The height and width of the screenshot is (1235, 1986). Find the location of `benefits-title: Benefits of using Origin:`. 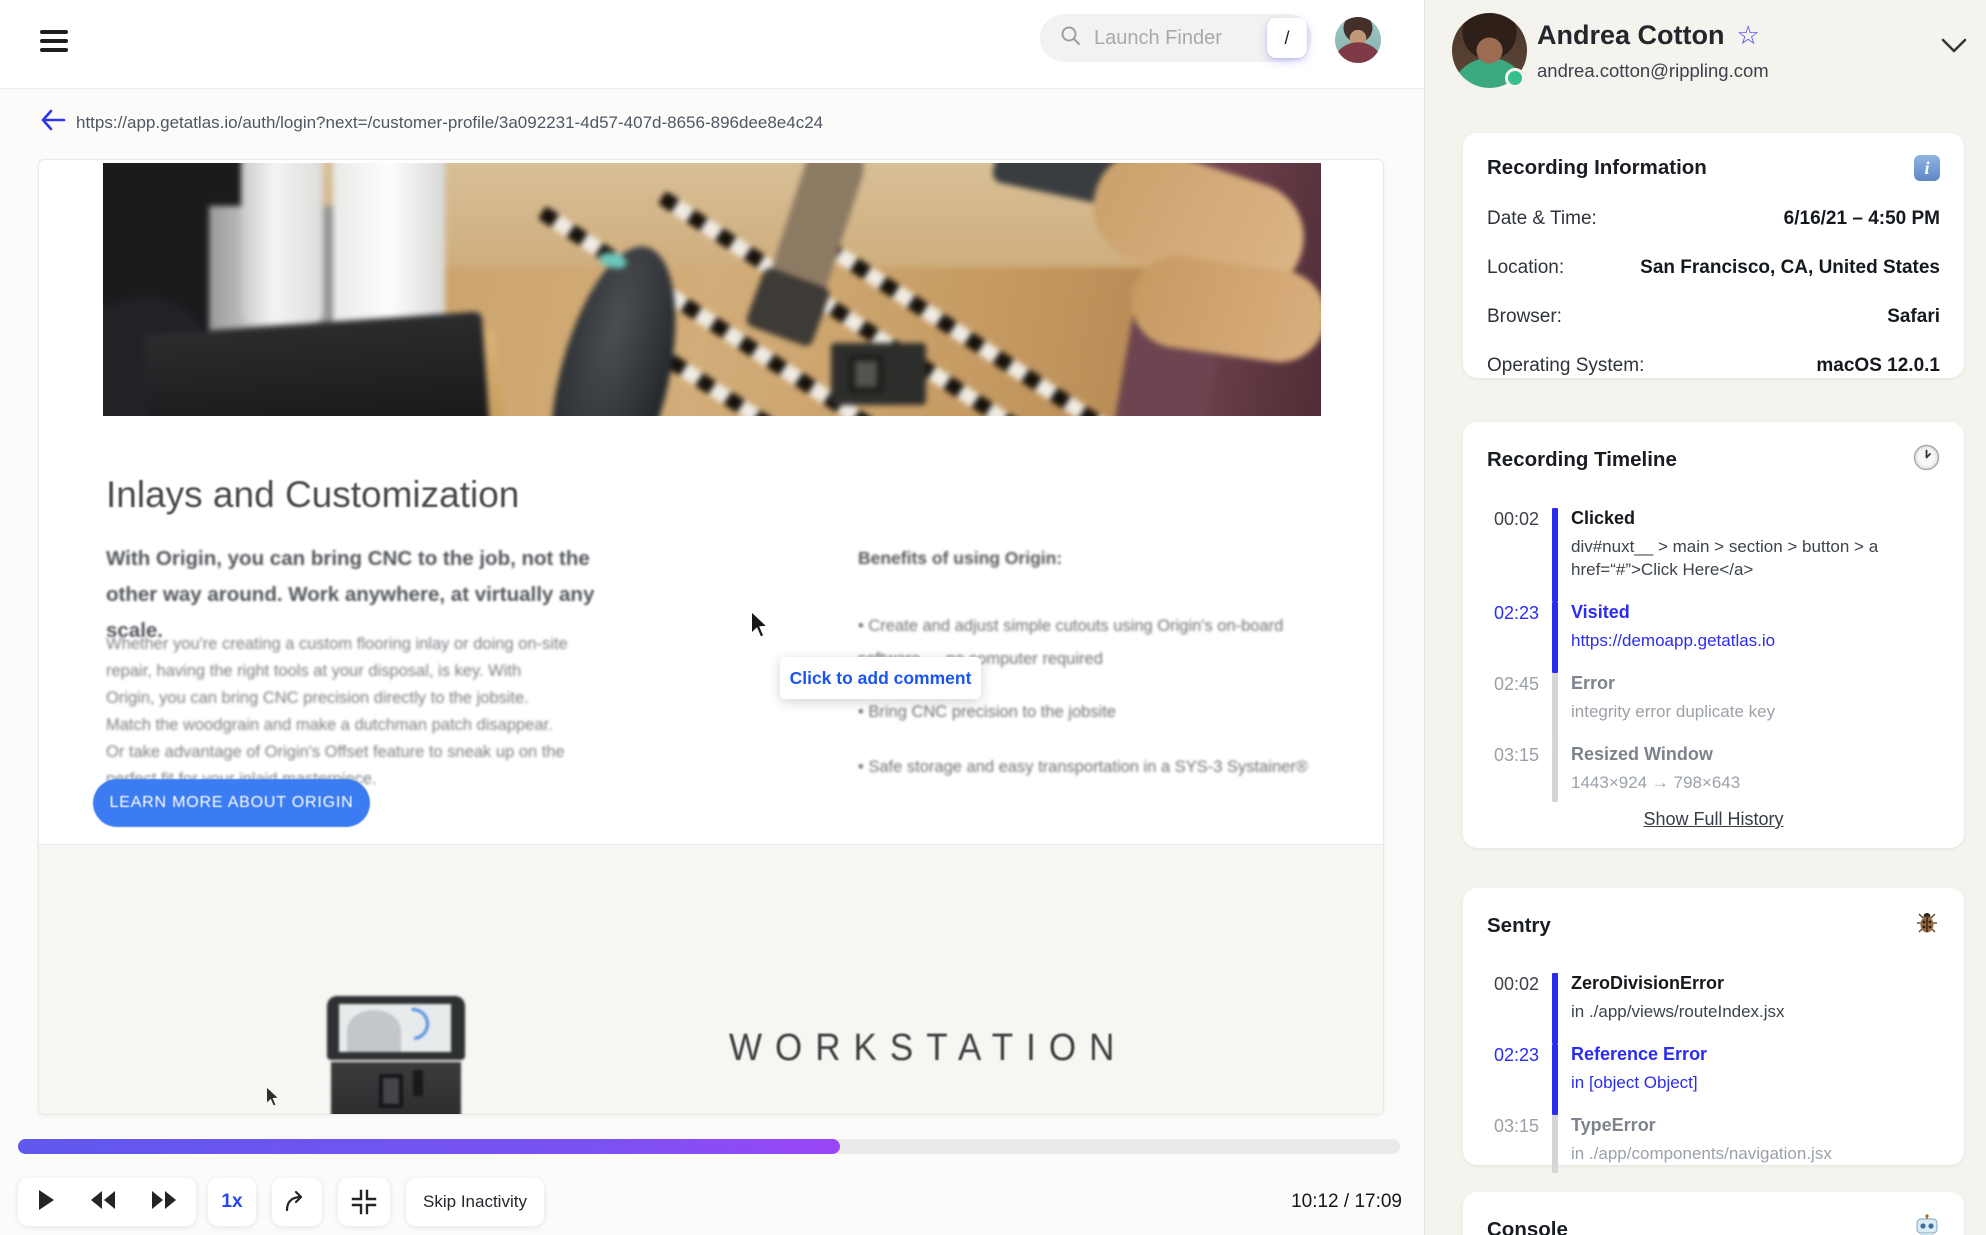

benefits-title: Benefits of using Origin: is located at coordinates (960, 558).